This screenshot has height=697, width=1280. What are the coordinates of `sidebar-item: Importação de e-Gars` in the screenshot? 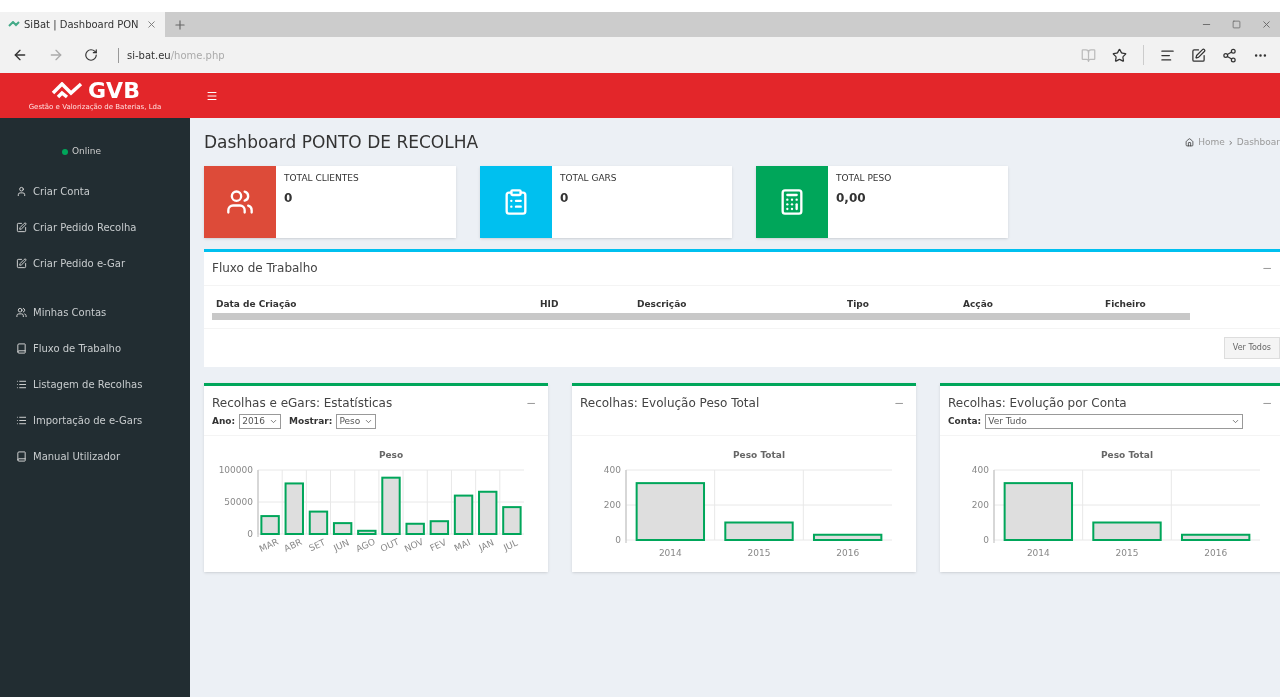 It's located at (95, 420).